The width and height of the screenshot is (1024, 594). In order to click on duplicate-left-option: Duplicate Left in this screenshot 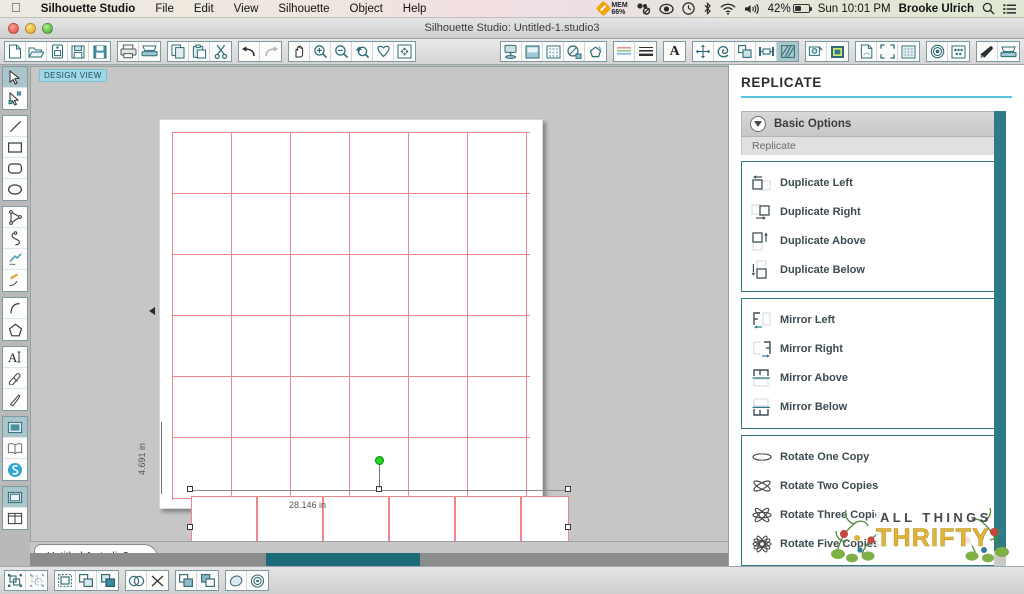, I will do `click(873, 182)`.